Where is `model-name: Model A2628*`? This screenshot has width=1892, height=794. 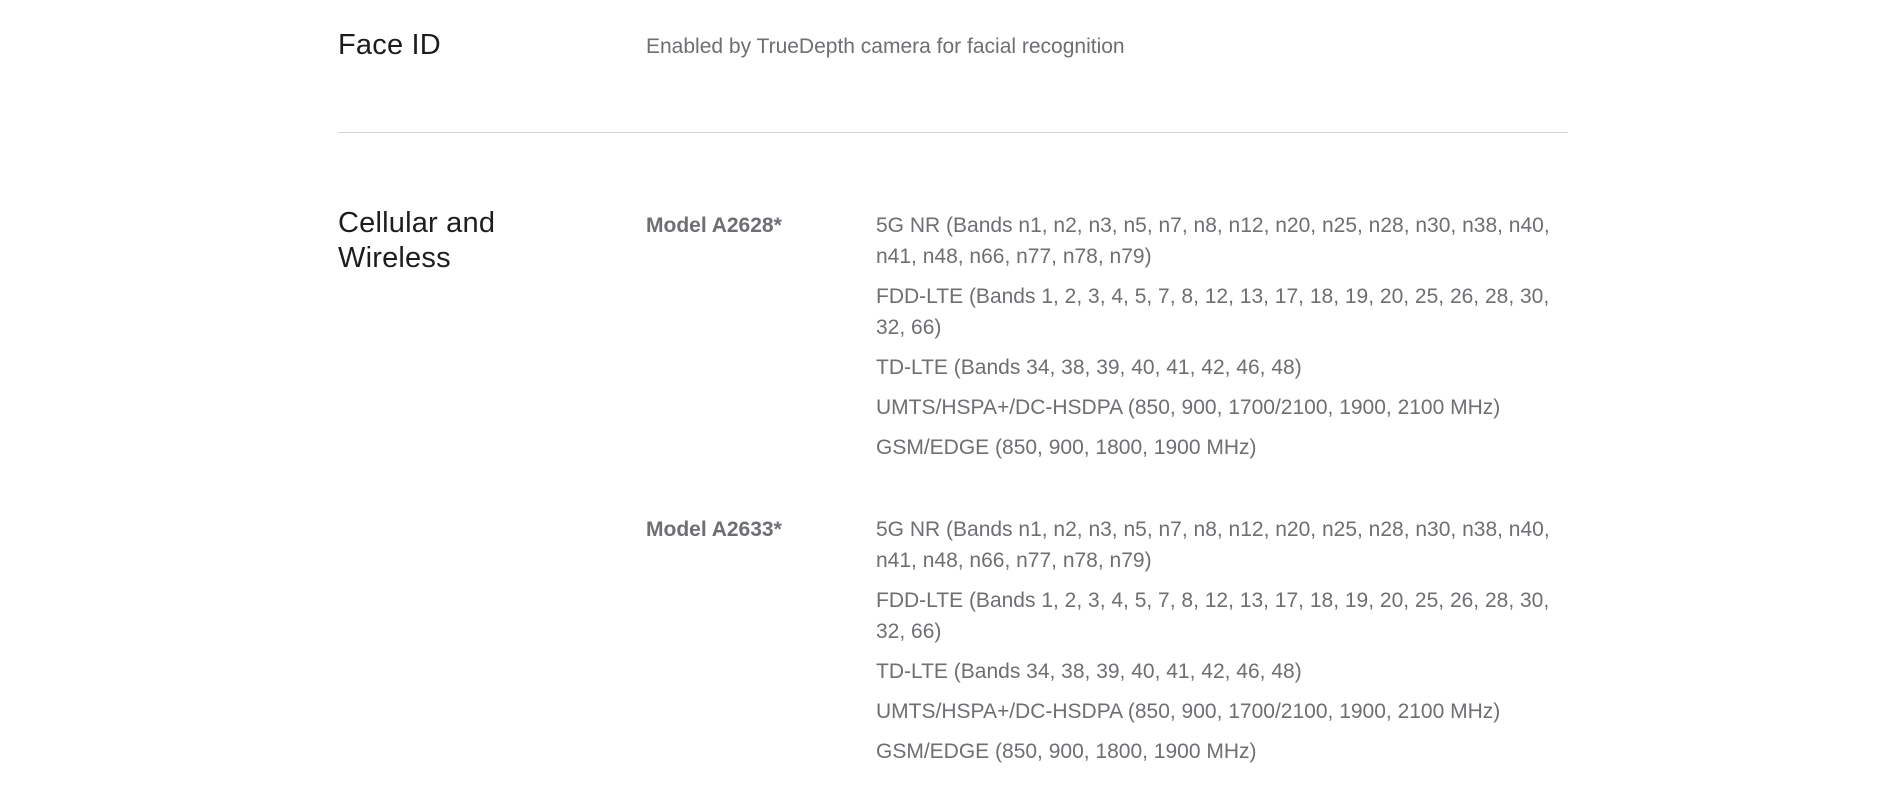
model-name: Model A2628* is located at coordinates (714, 225).